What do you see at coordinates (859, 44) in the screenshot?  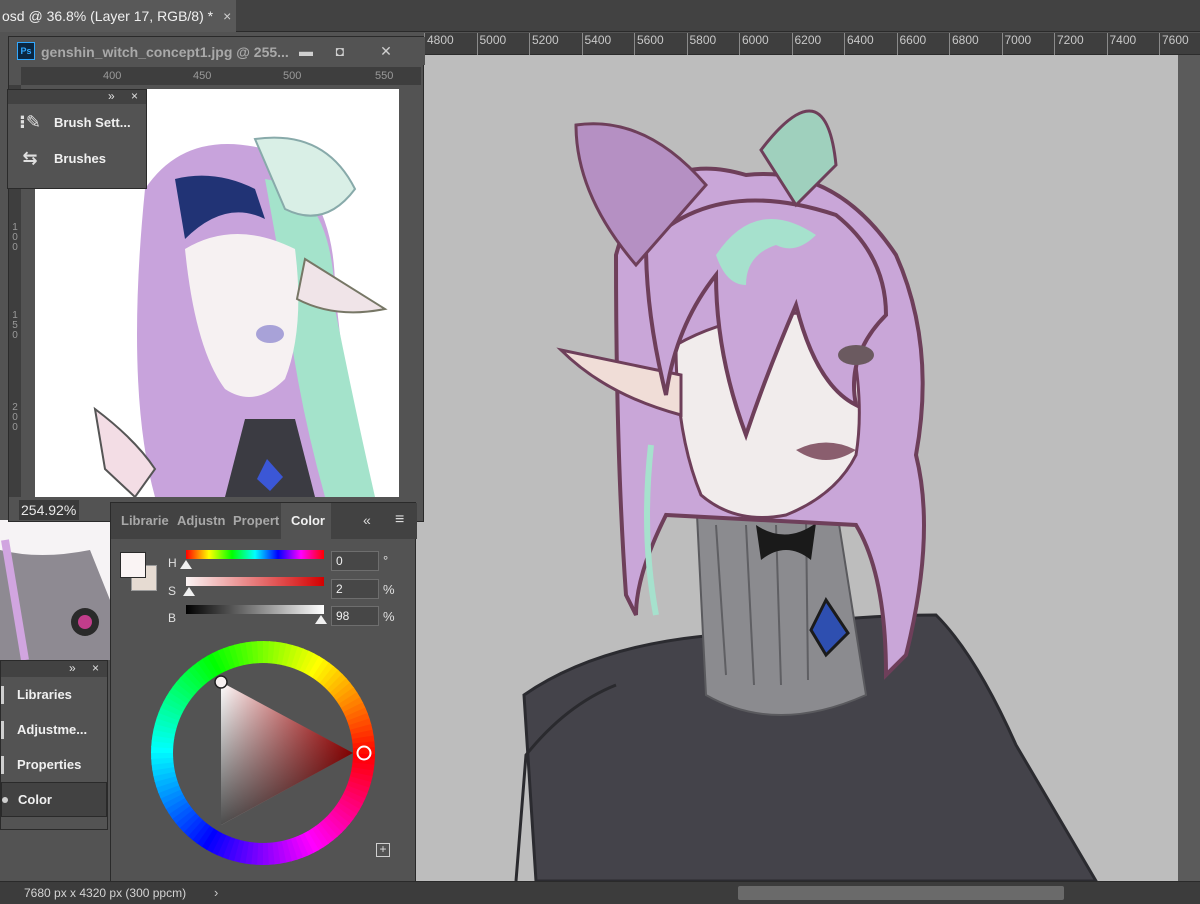 I see `ruler-tick-label: 6400` at bounding box center [859, 44].